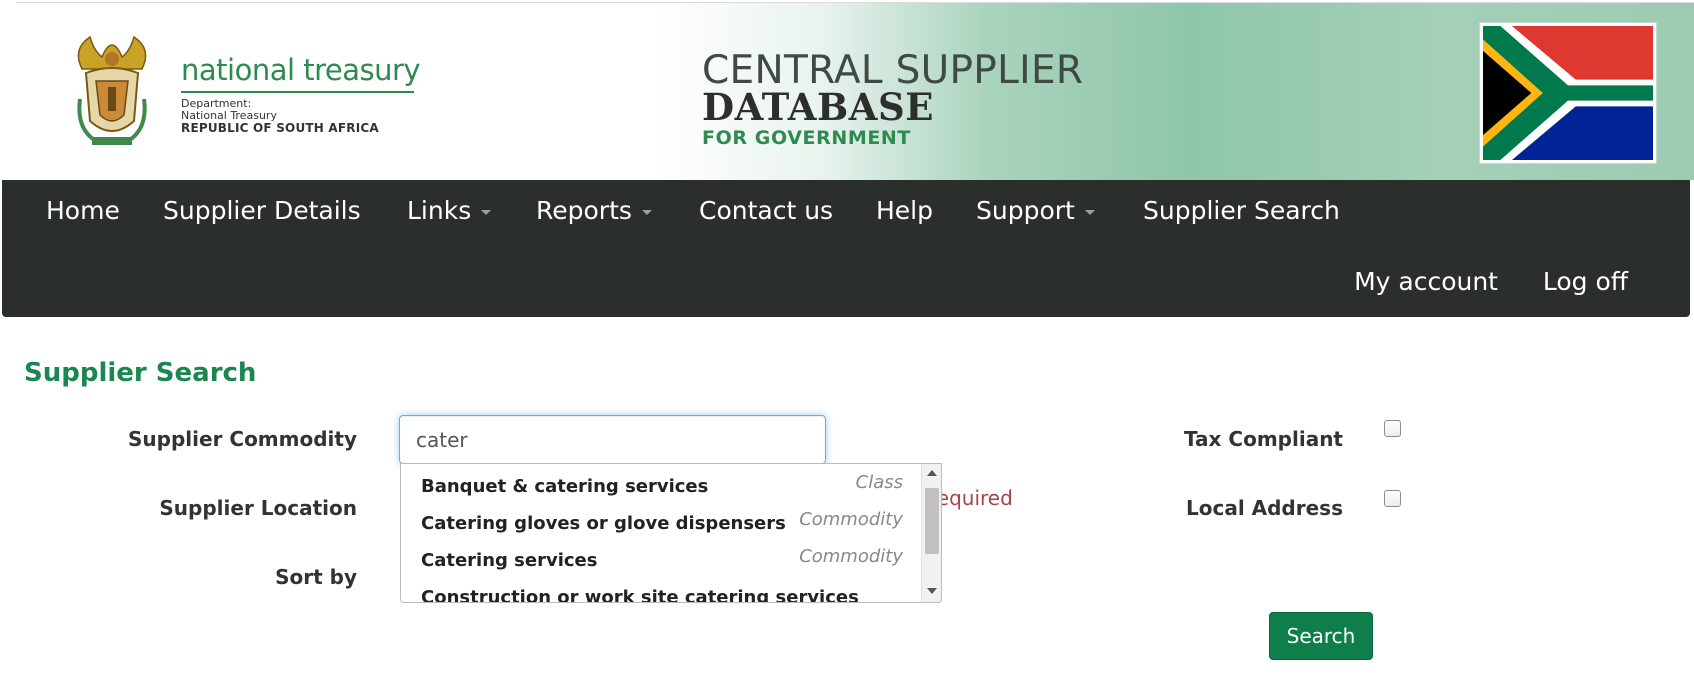 The image size is (1694, 687). I want to click on nav-support-label: Support, so click(1025, 210).